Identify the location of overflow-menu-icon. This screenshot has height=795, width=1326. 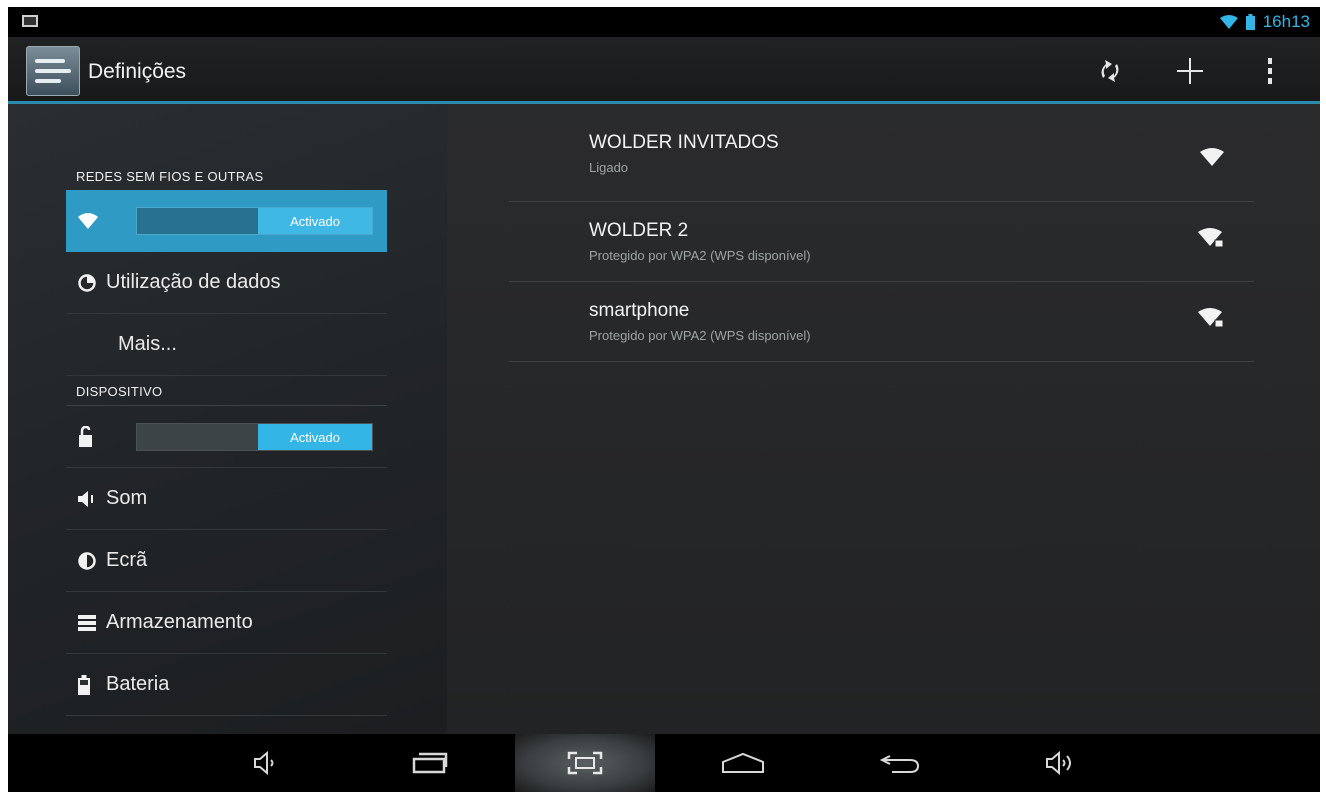
(1270, 71).